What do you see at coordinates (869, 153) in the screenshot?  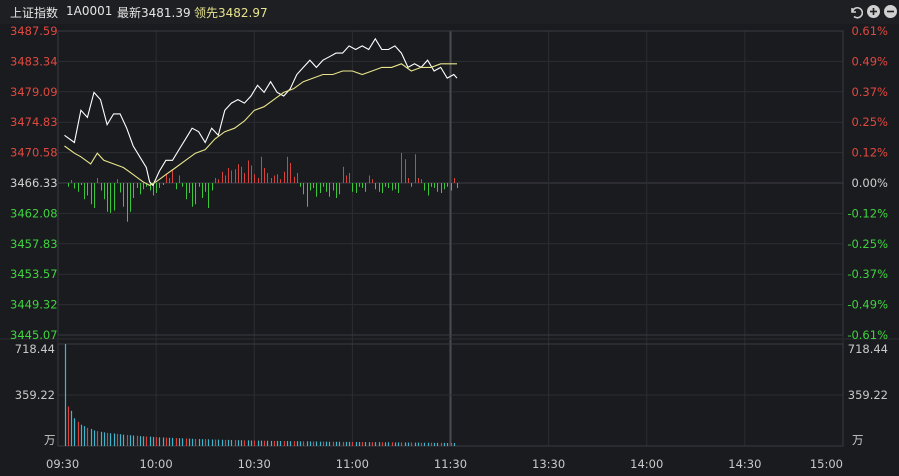 I see `percent-tick-label: 0.12%` at bounding box center [869, 153].